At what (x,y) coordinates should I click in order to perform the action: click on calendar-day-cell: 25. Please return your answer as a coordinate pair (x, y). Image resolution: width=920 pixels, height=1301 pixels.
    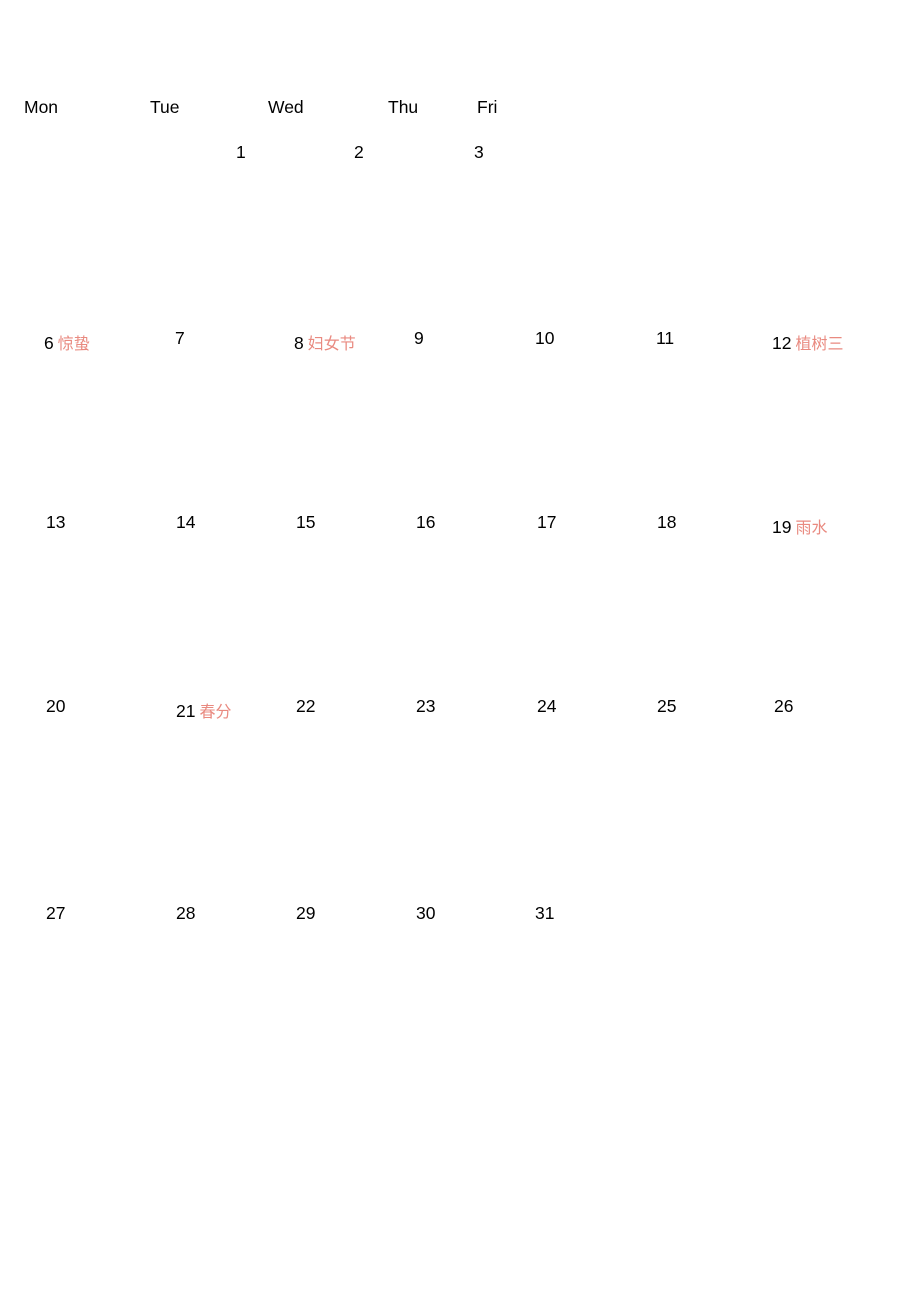
    Looking at the image, I should click on (666, 706).